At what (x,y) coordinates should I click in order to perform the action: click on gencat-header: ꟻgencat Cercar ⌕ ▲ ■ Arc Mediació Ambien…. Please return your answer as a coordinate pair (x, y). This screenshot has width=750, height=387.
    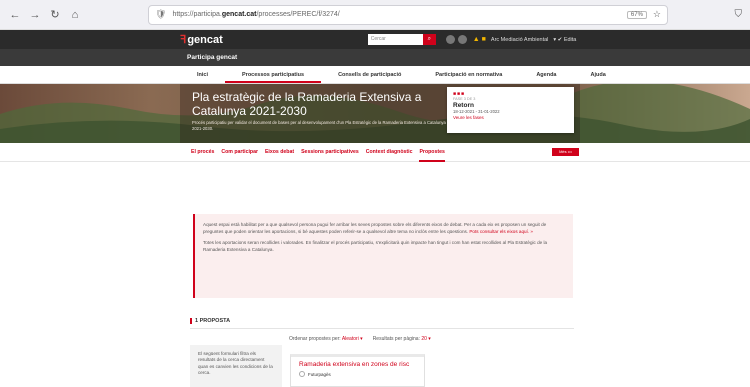
    Looking at the image, I should click on (375, 39).